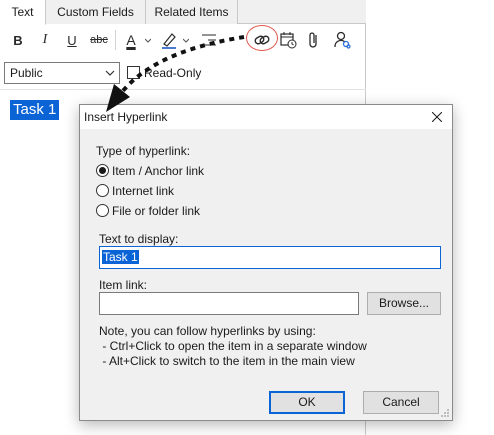  I want to click on dialog-titlebar: Insert Hyperlink, so click(266, 117).